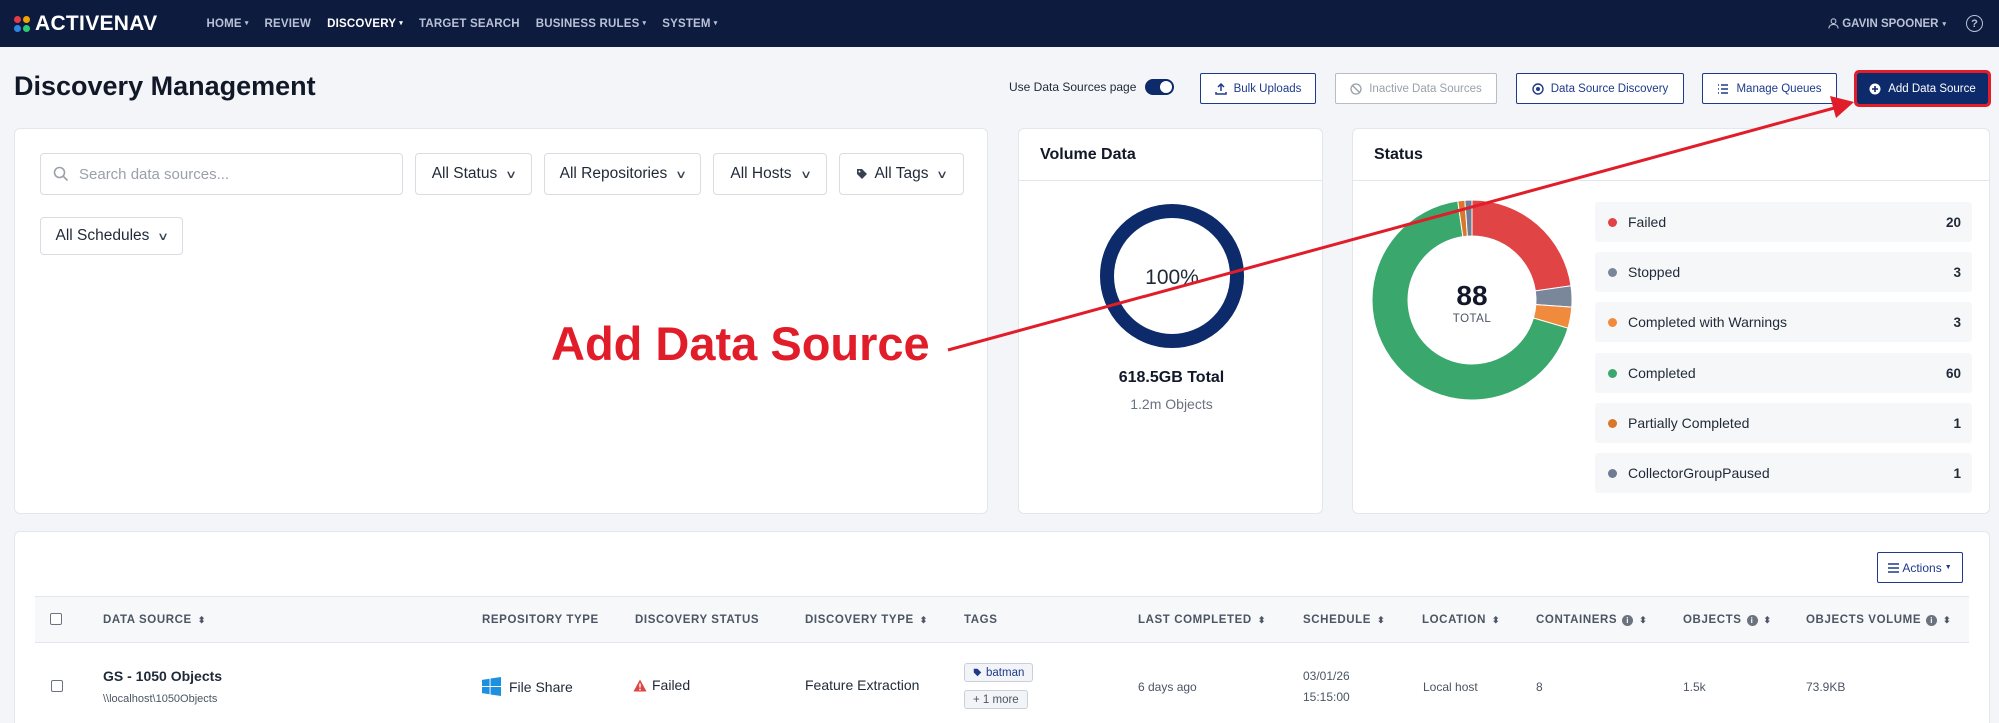  What do you see at coordinates (1957, 423) in the screenshot?
I see `legend-count: 1` at bounding box center [1957, 423].